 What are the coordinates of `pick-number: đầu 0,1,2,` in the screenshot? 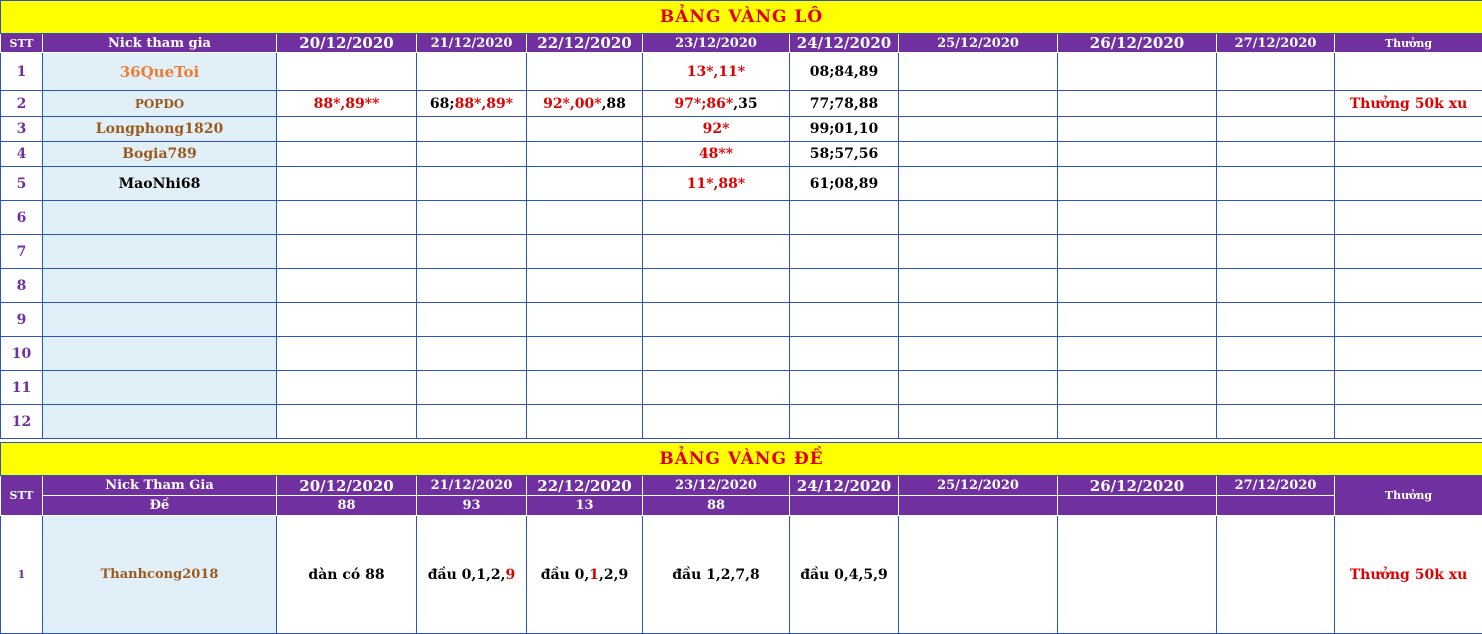 It's located at (466, 574).